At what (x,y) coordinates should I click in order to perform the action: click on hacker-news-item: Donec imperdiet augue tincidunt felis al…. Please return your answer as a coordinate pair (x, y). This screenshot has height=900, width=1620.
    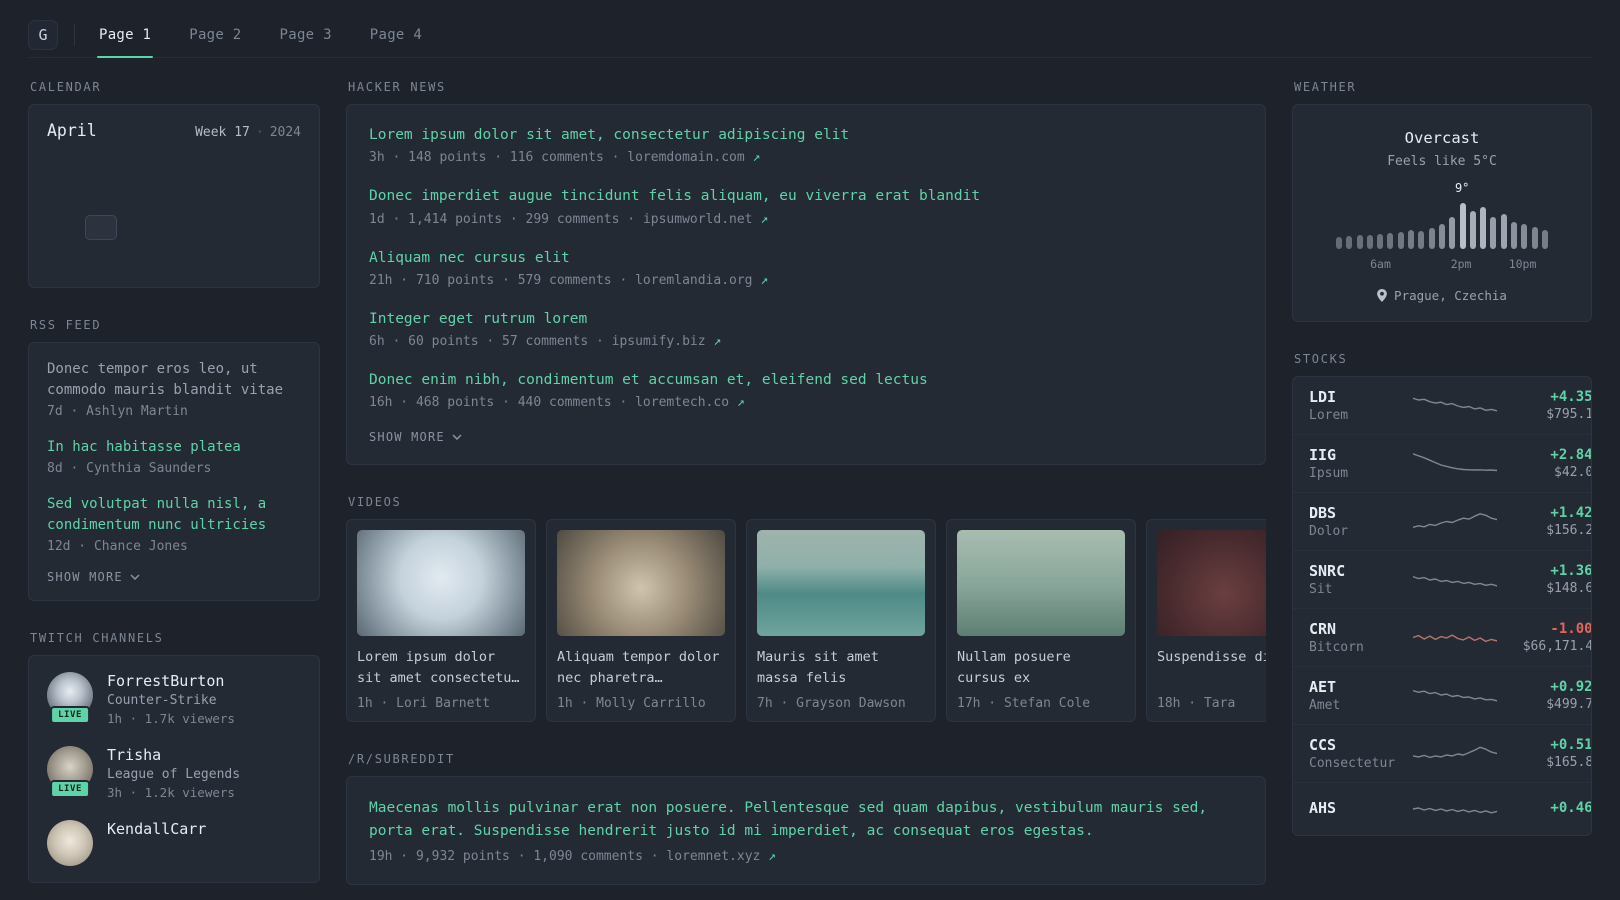
    Looking at the image, I should click on (806, 206).